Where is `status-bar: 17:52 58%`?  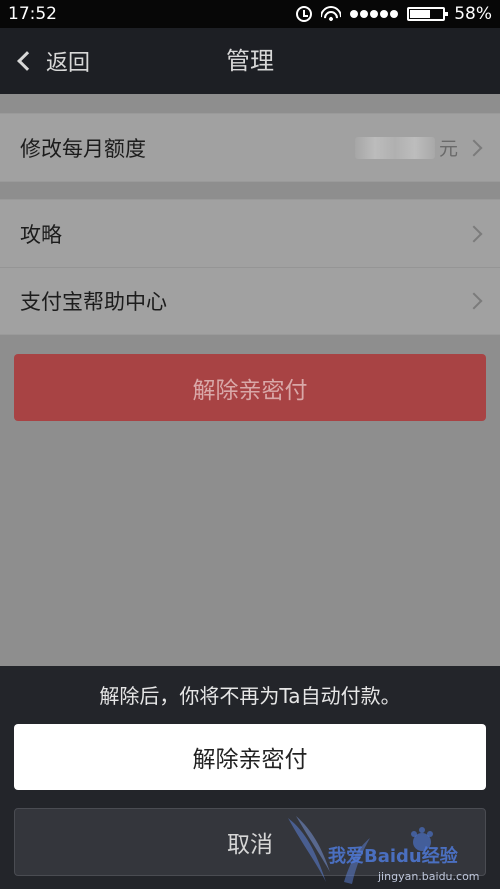
status-bar: 17:52 58% is located at coordinates (250, 14).